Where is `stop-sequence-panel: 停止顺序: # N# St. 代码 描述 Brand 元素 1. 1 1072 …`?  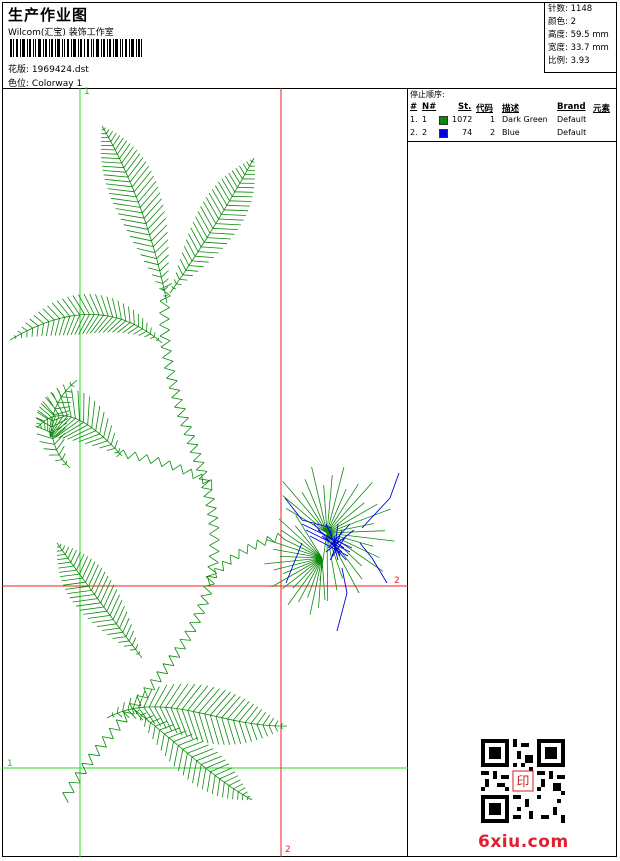
stop-sequence-panel: 停止顺序: # N# St. 代码 描述 Brand 元素 1. 1 1072 … is located at coordinates (512, 115).